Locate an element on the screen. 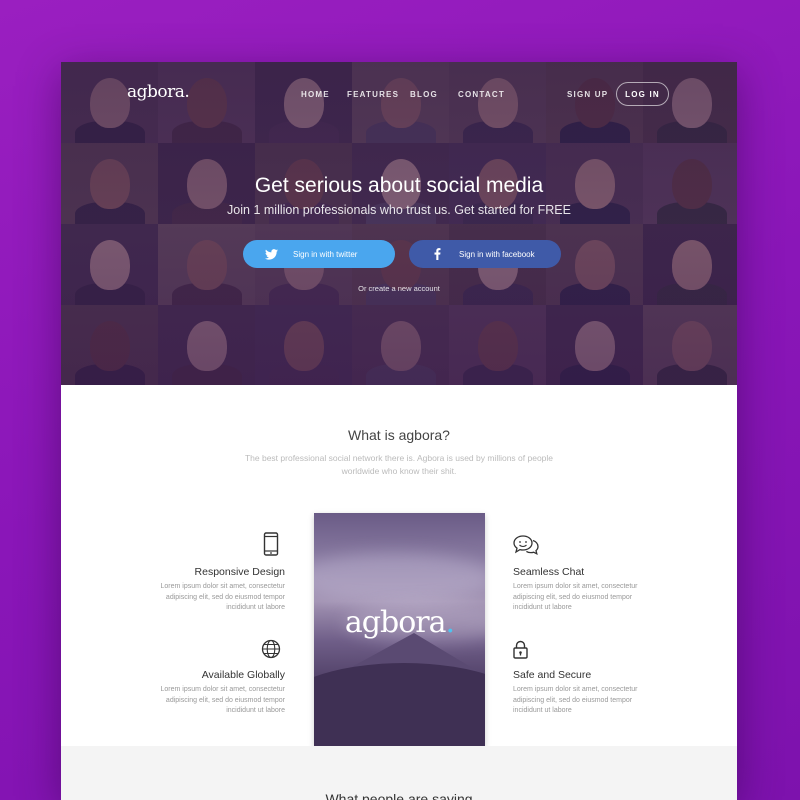 The width and height of the screenshot is (800, 800). phone-mockup-image: agbora. is located at coordinates (399, 629).